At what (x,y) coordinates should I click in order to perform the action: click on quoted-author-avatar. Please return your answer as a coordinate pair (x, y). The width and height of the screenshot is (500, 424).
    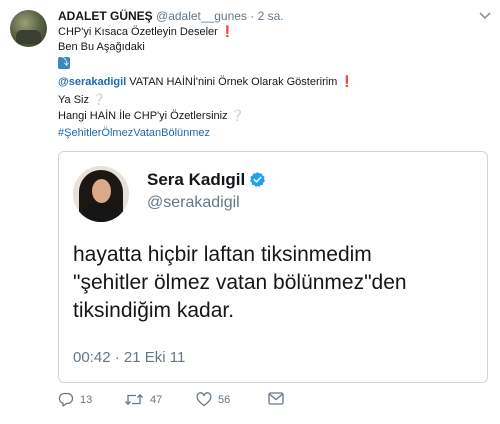
    Looking at the image, I should click on (101, 194).